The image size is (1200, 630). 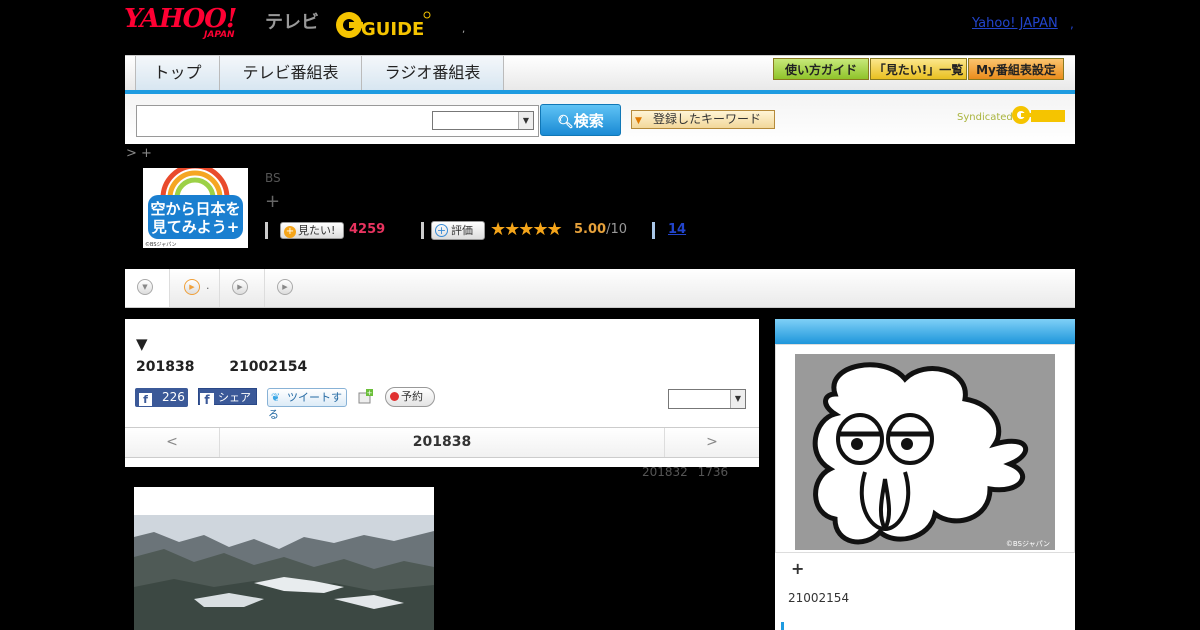 I want to click on tab-tv-listings: テレビ番組表, so click(x=291, y=73).